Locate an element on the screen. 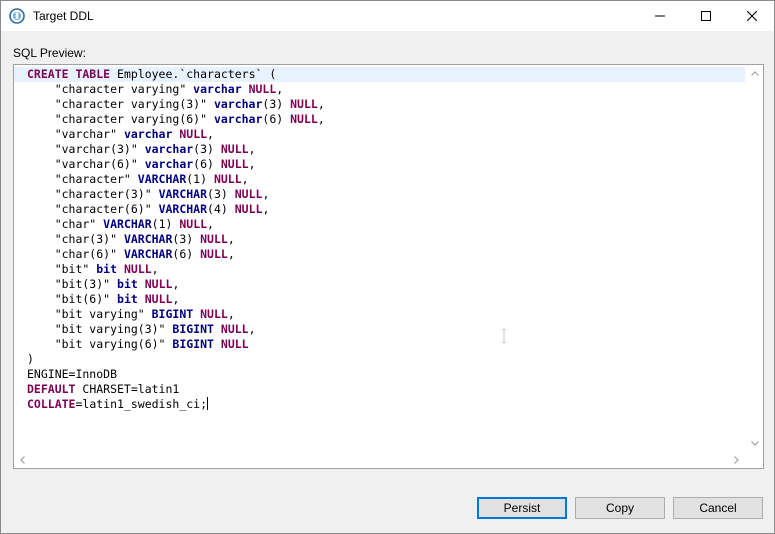 Image resolution: width=775 pixels, height=534 pixels. cancel-button: Cancel is located at coordinates (718, 508).